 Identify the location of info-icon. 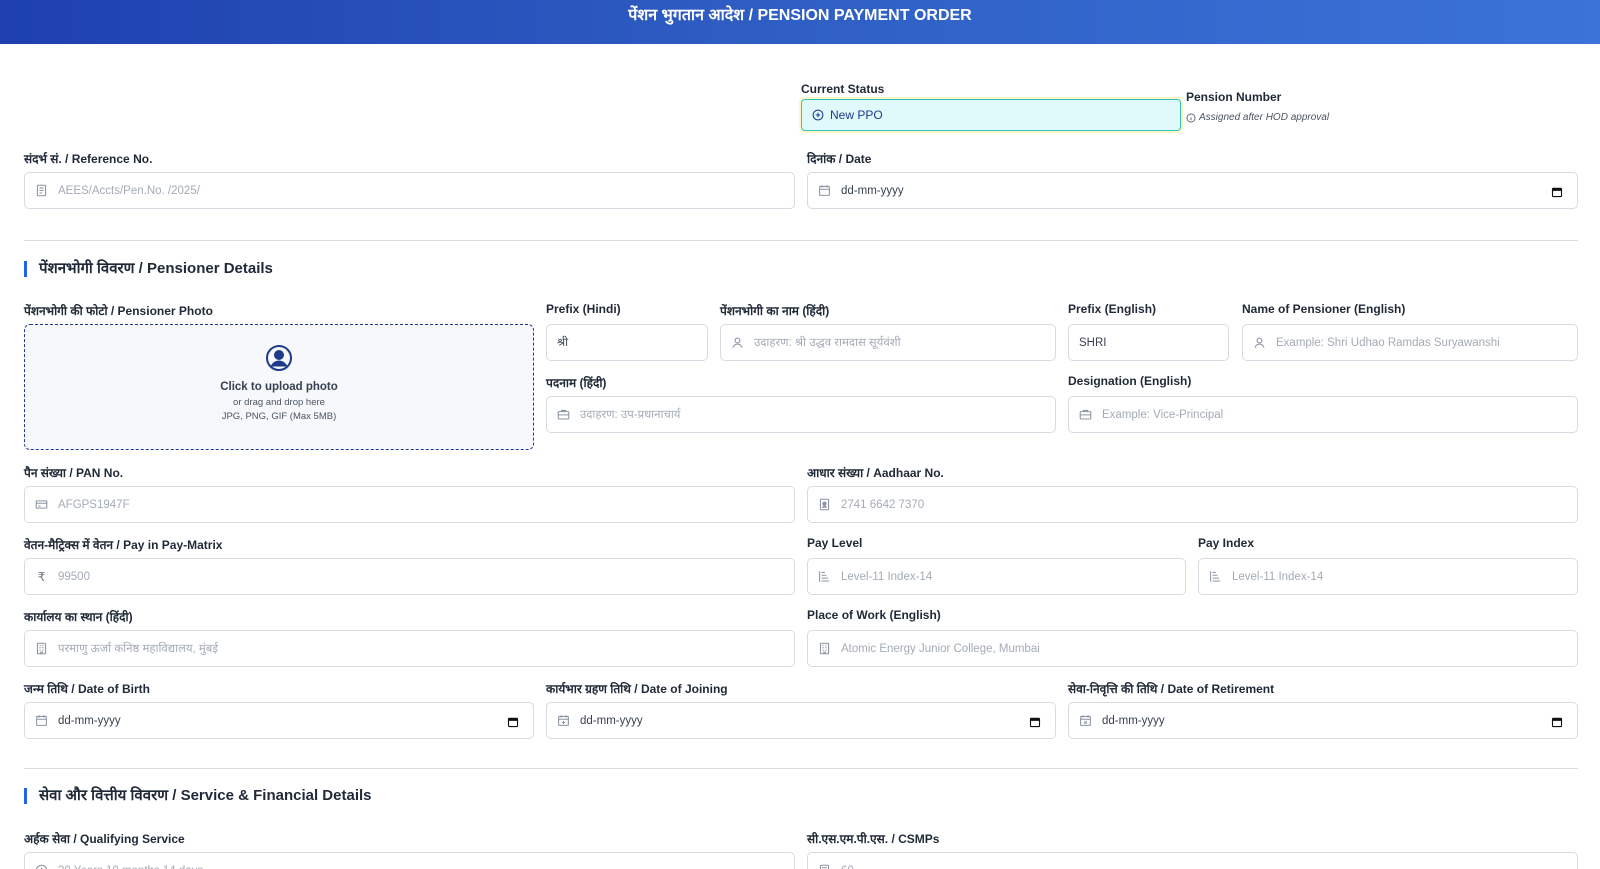
(1191, 117).